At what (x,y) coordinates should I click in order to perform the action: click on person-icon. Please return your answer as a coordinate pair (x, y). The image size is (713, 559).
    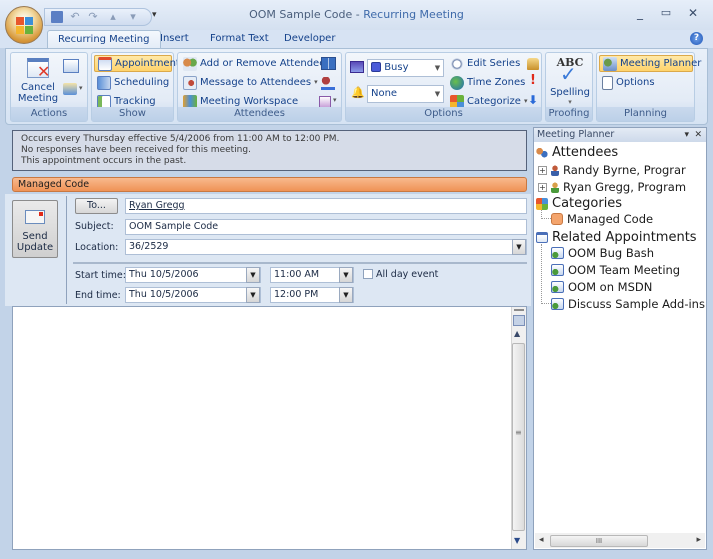
    Looking at the image, I should click on (555, 170).